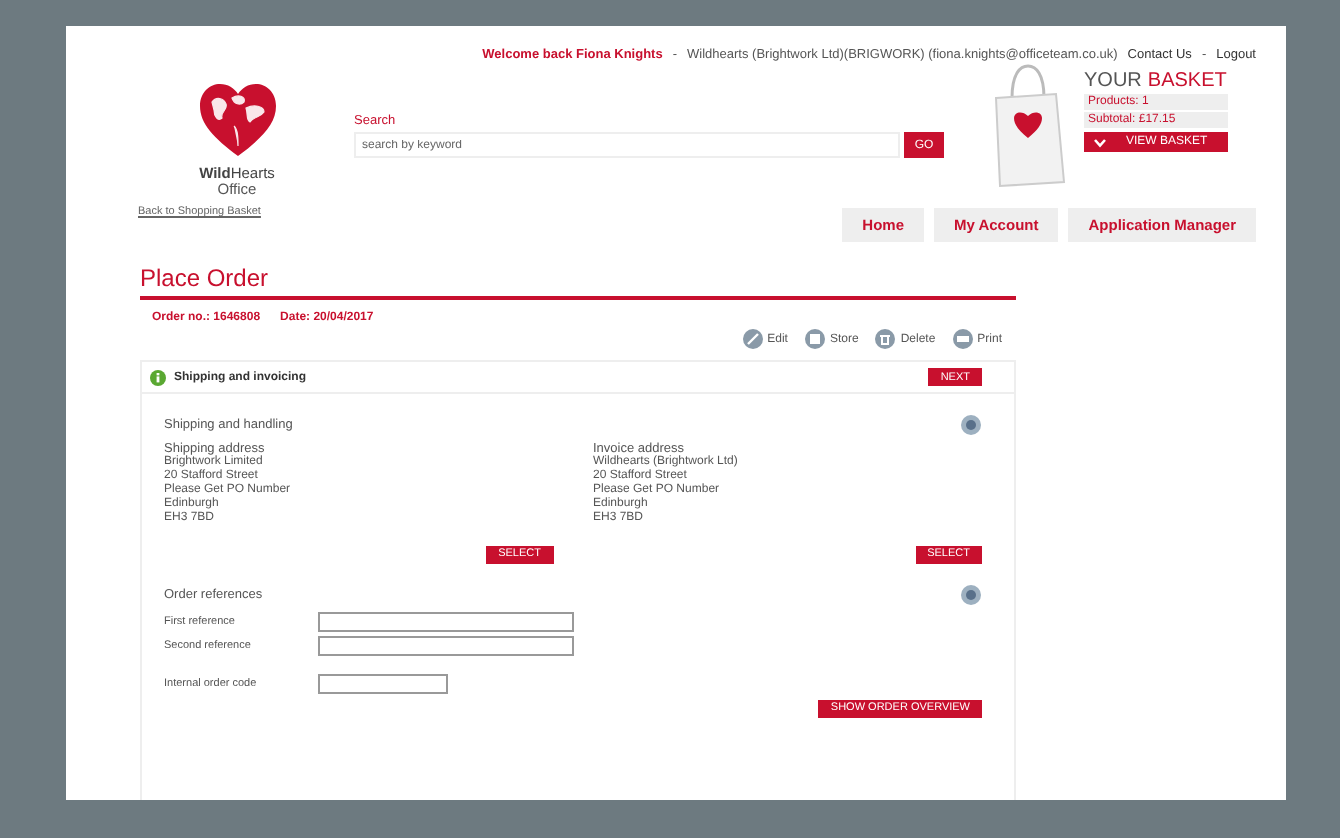 This screenshot has height=838, width=1340. Describe the element at coordinates (1187, 81) in the screenshot. I see `basket-title: BASKET` at that location.